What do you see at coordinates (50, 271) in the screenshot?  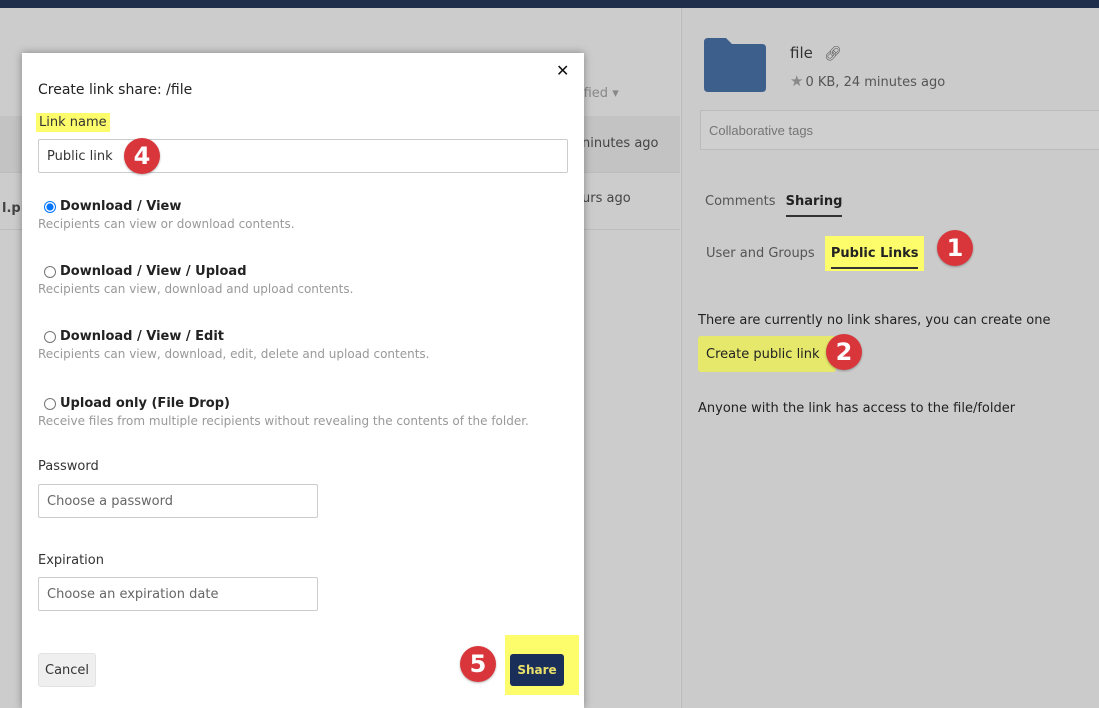 I see `radio-download-view-upload` at bounding box center [50, 271].